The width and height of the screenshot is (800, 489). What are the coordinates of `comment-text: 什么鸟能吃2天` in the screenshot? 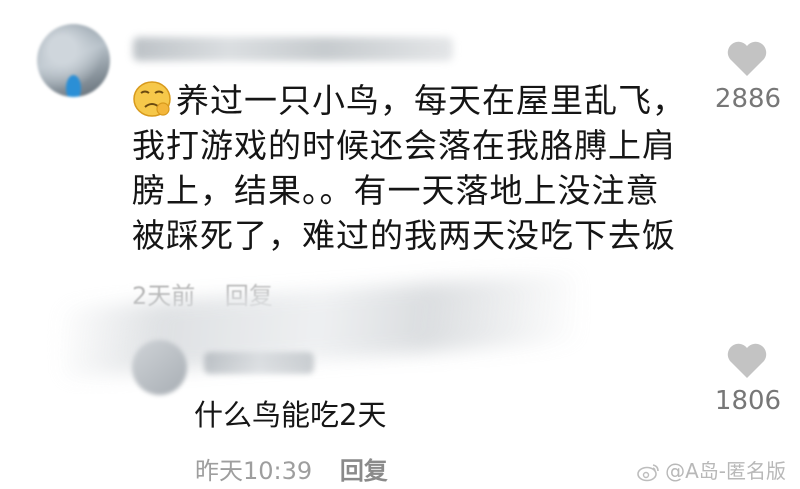 It's located at (290, 415).